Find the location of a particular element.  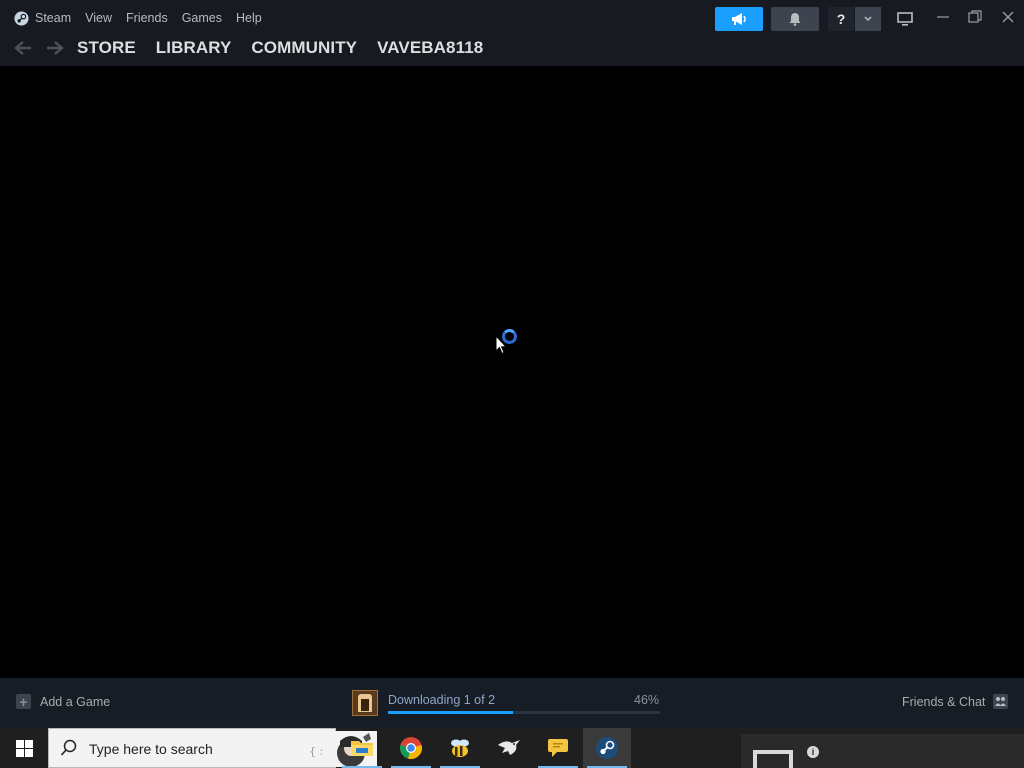

nav-community: COMMUNITY is located at coordinates (304, 48).